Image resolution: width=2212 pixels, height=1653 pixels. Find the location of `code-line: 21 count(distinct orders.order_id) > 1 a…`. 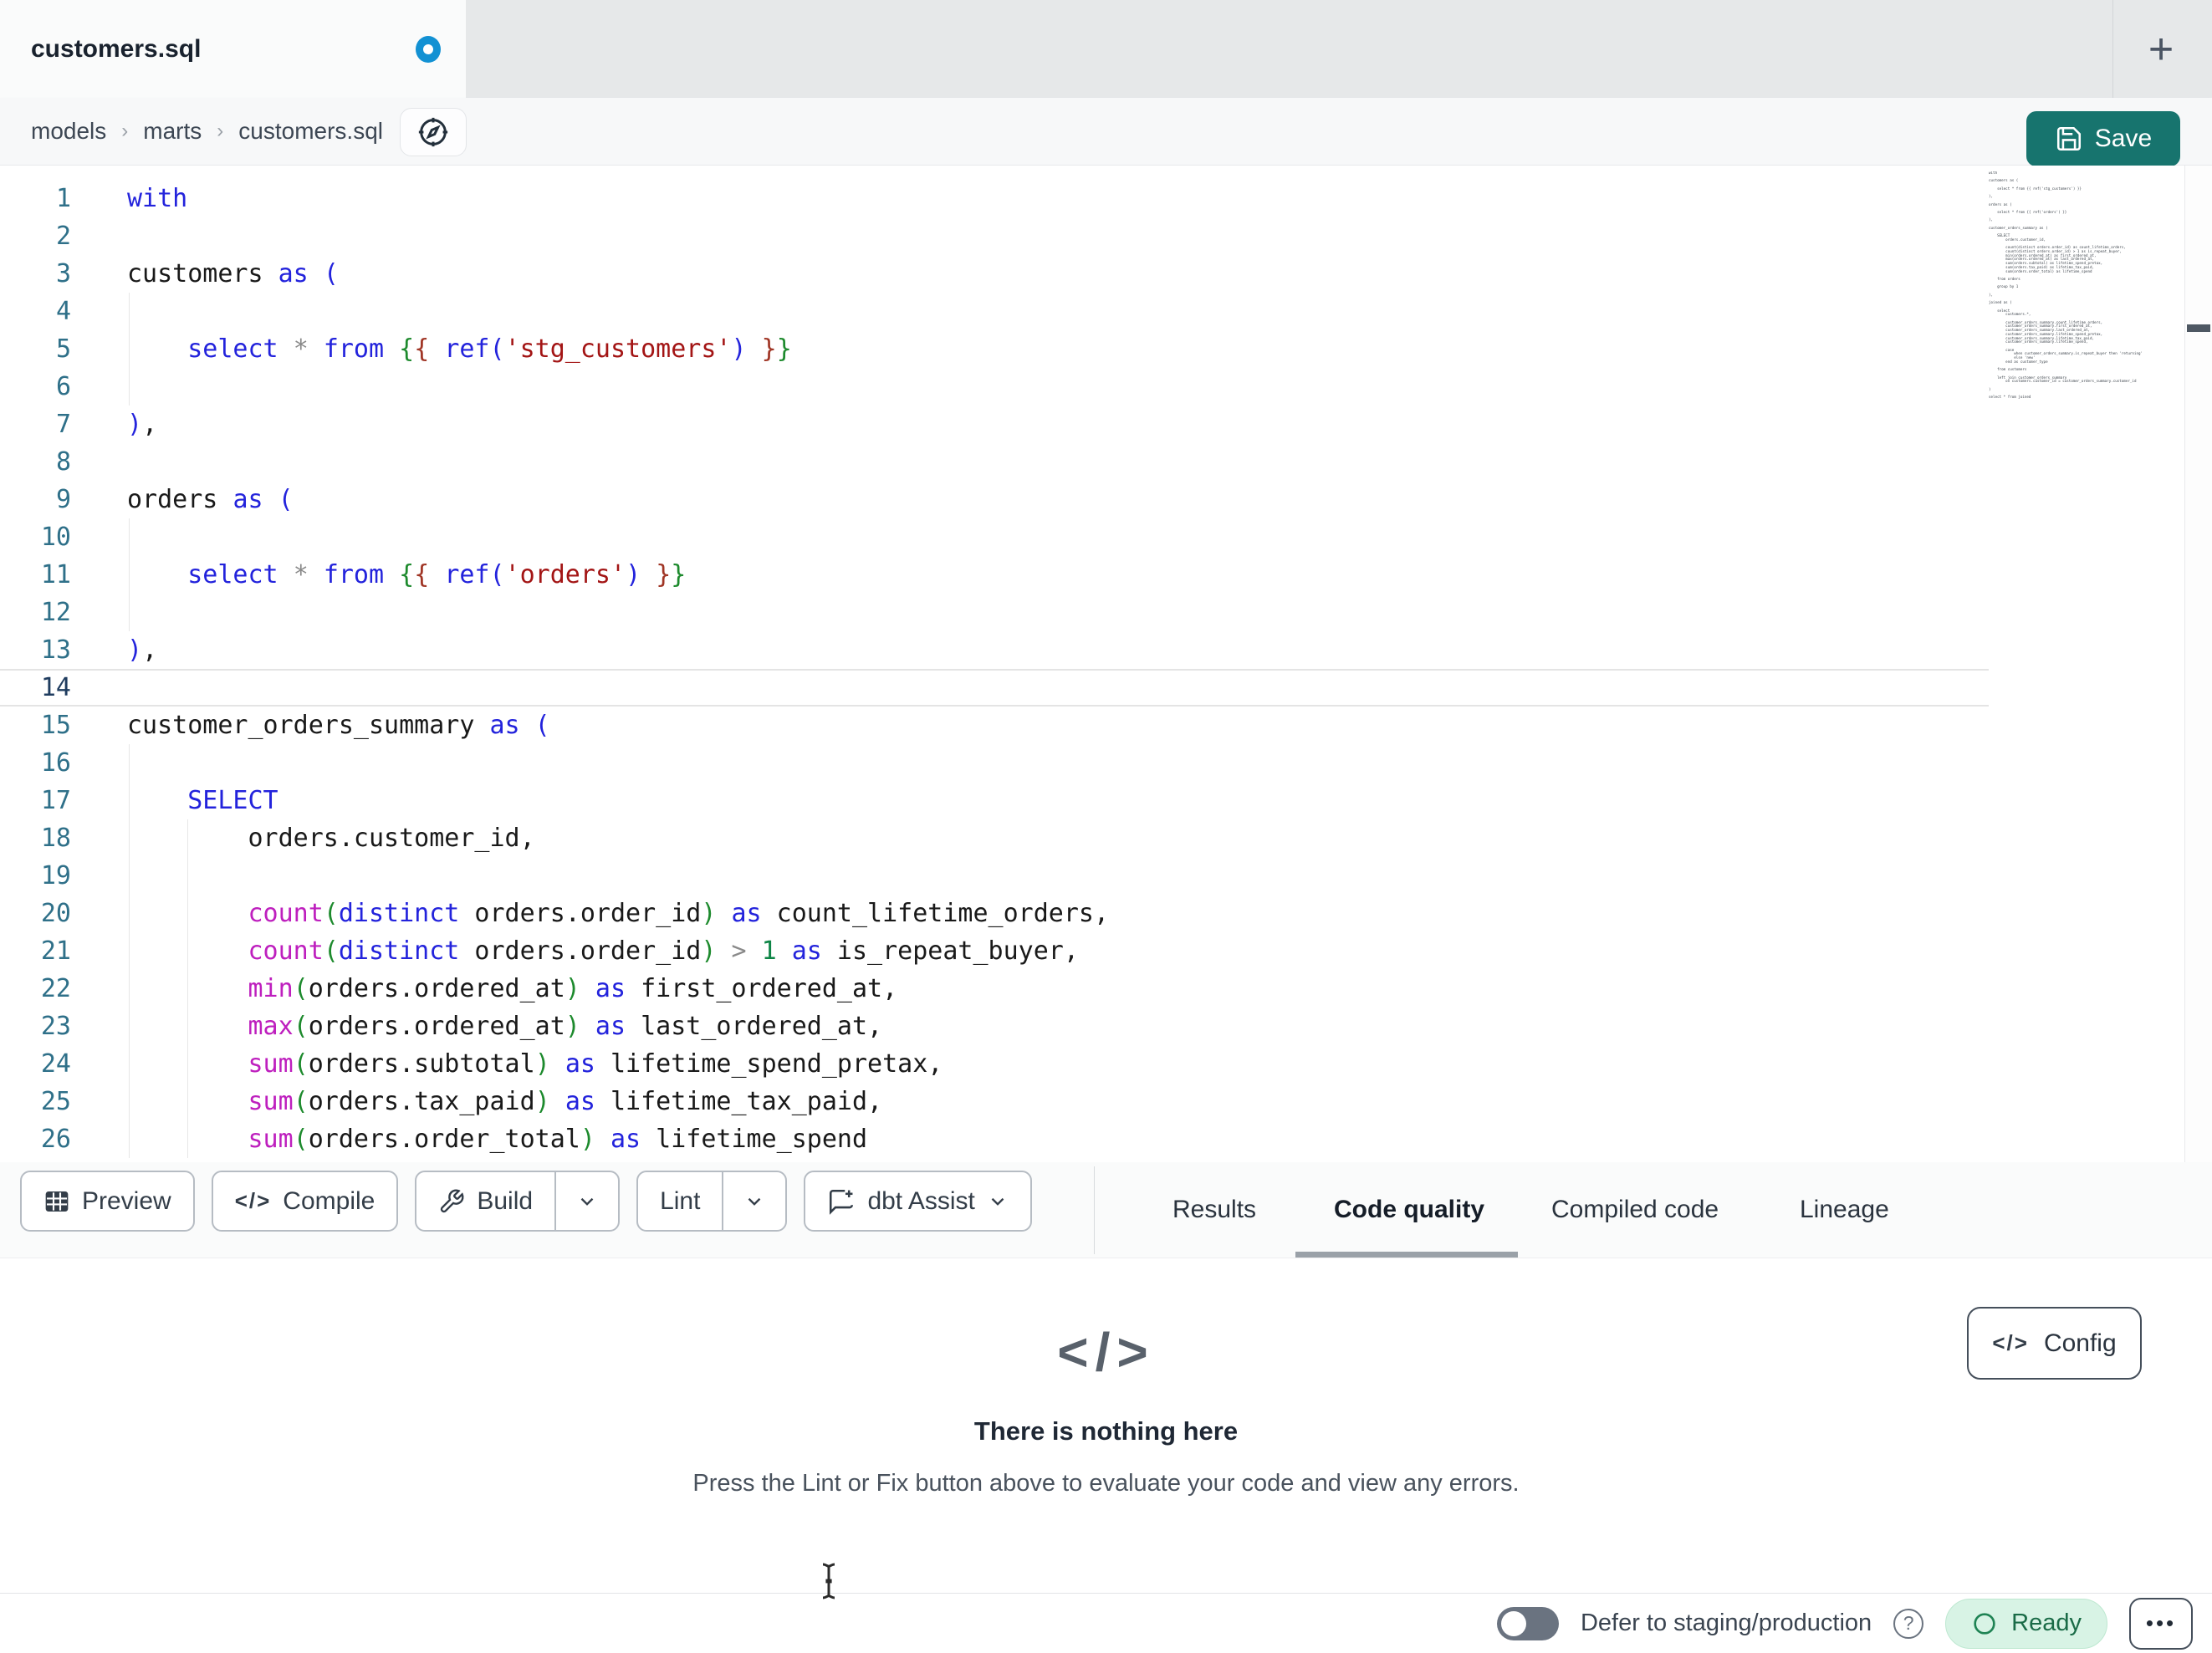

code-line: 21 count(distinct orders.order_id) > 1 a… is located at coordinates (995, 951).